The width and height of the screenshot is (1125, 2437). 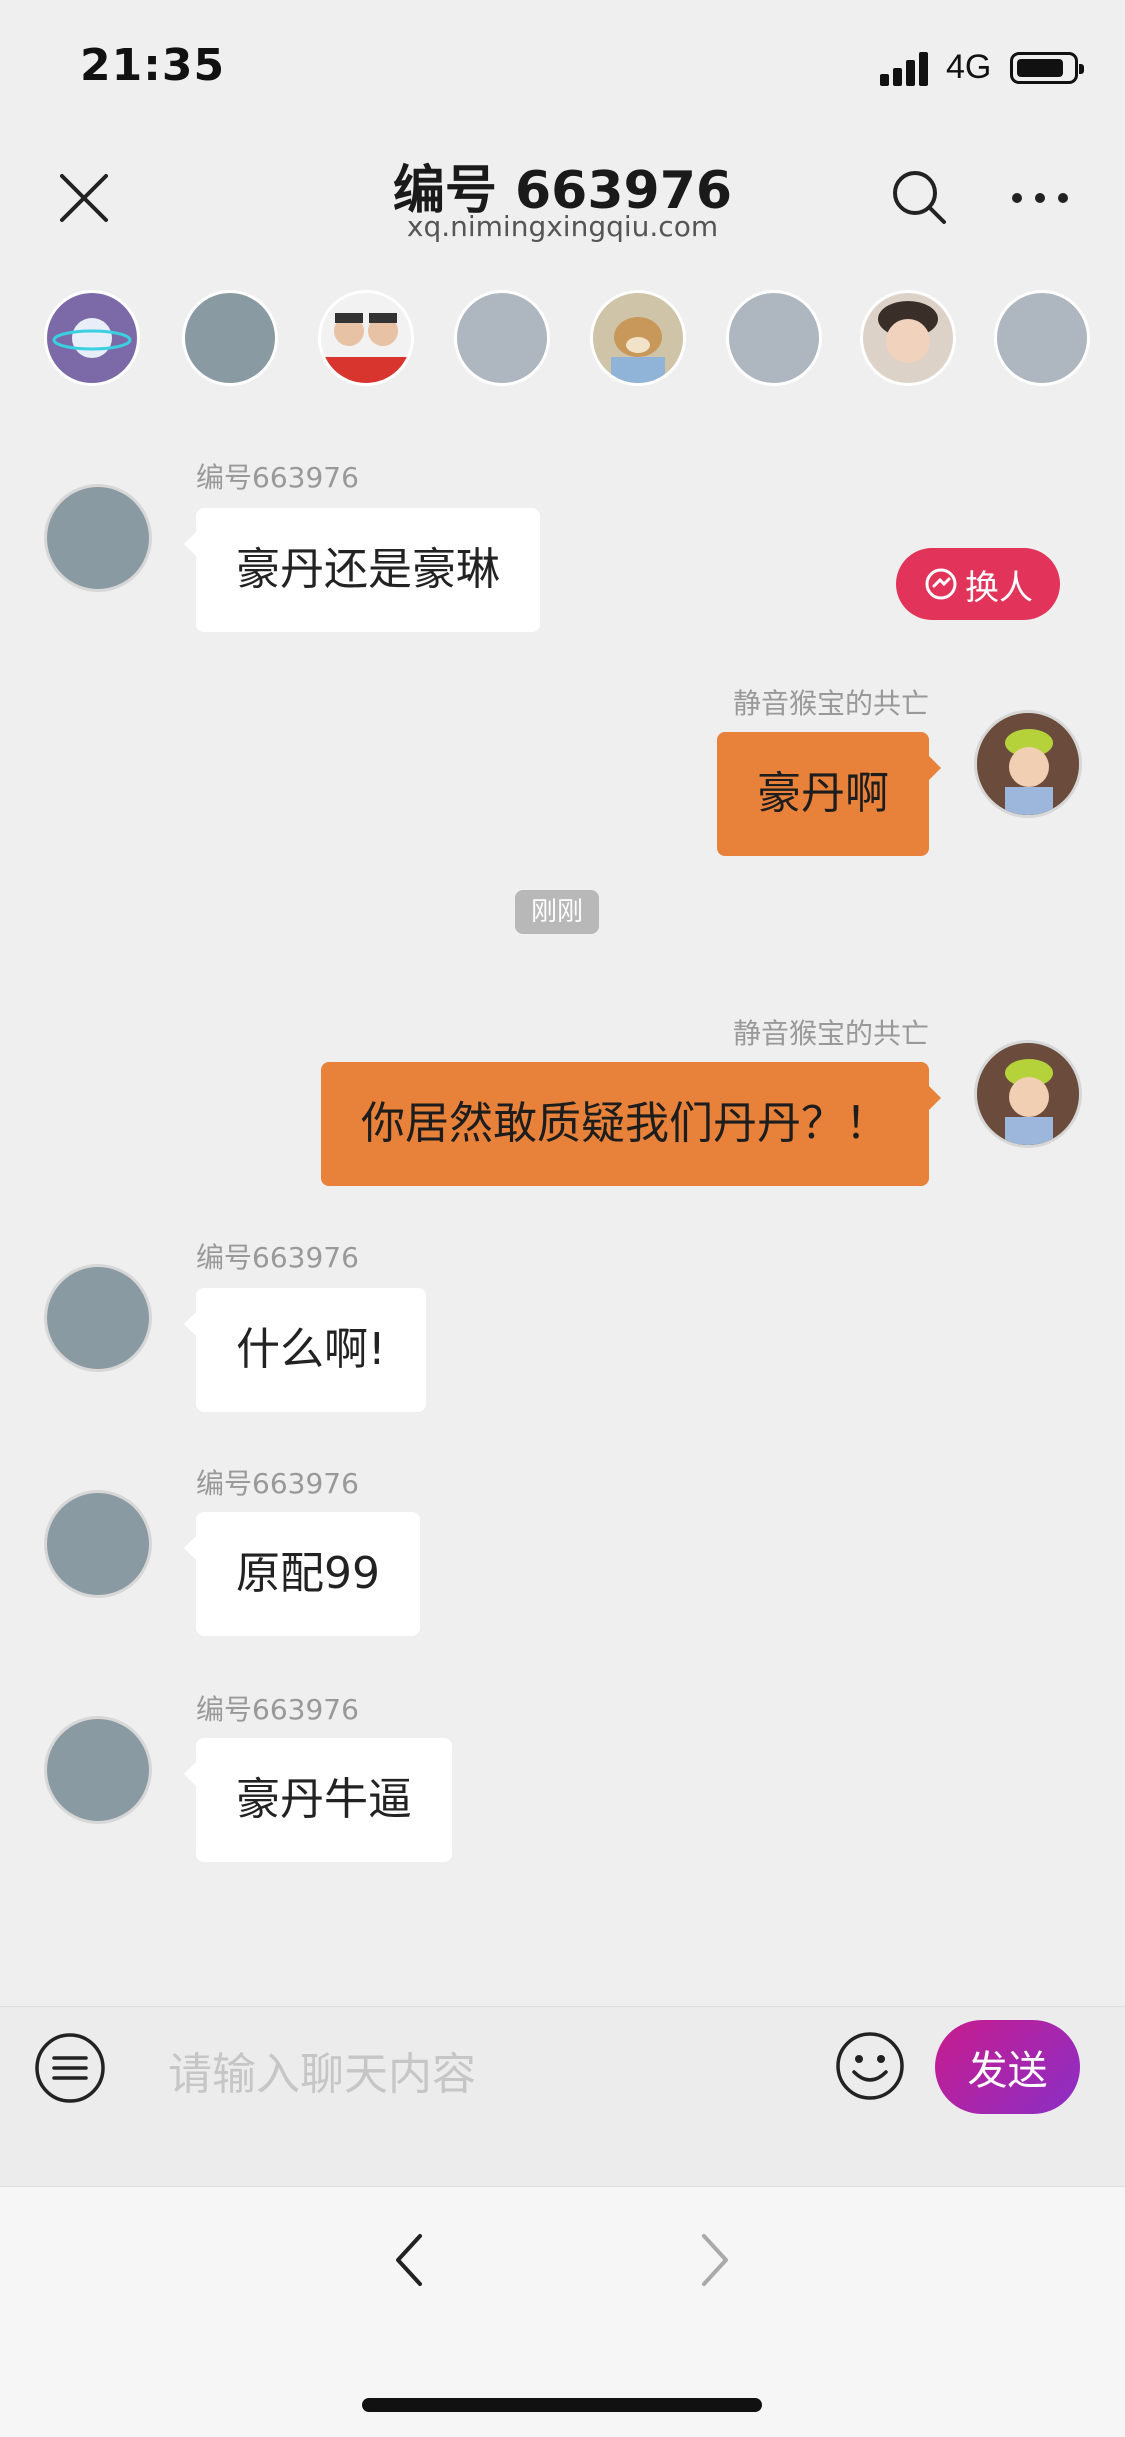 I want to click on message-bubble: 原配99, so click(x=302, y=1574).